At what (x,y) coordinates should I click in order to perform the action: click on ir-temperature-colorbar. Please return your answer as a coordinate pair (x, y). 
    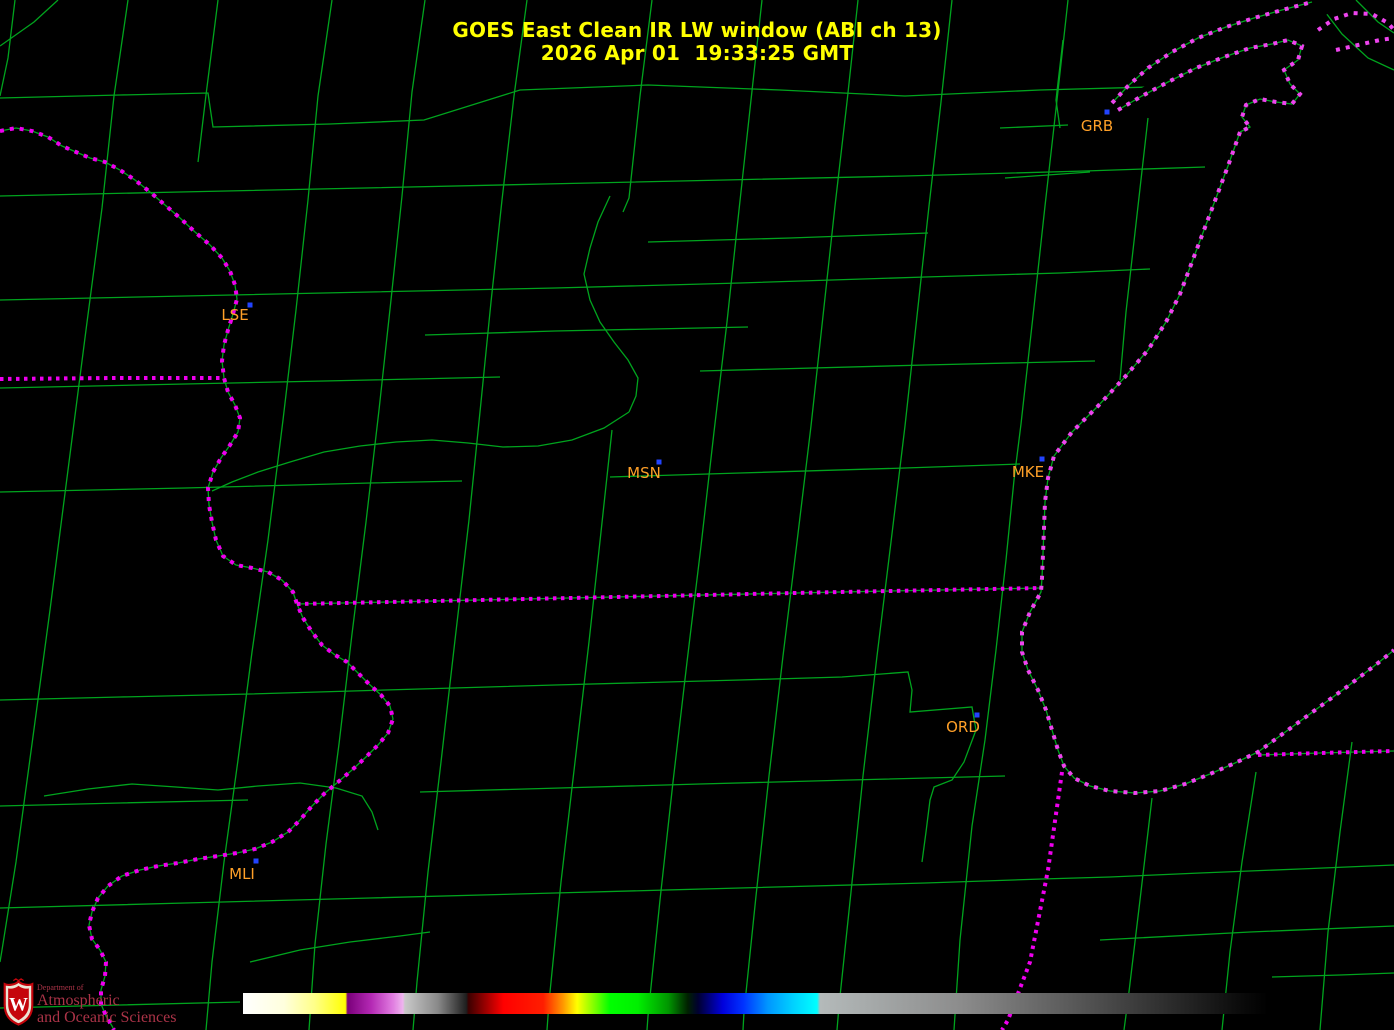
    Looking at the image, I should click on (755, 1003).